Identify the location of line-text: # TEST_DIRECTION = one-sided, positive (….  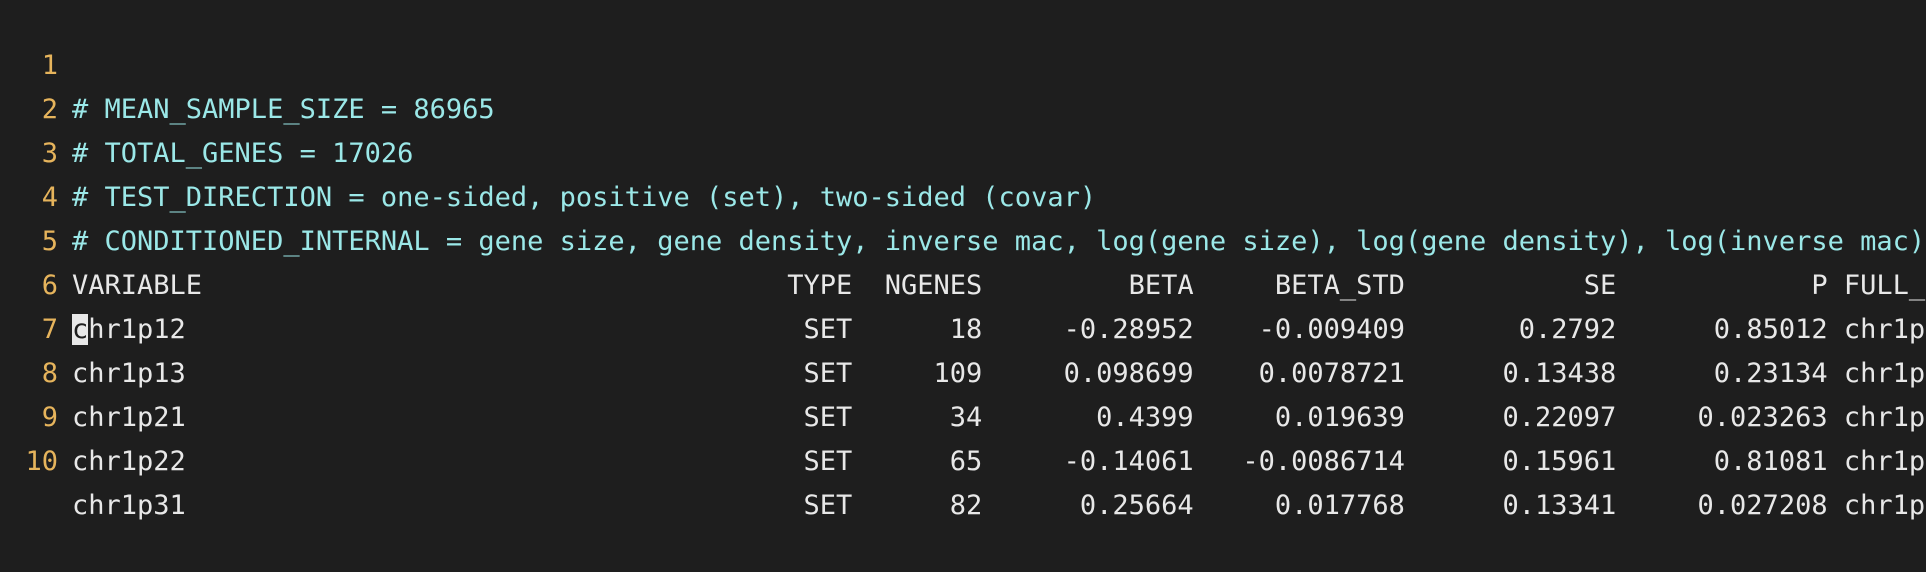
(584, 198).